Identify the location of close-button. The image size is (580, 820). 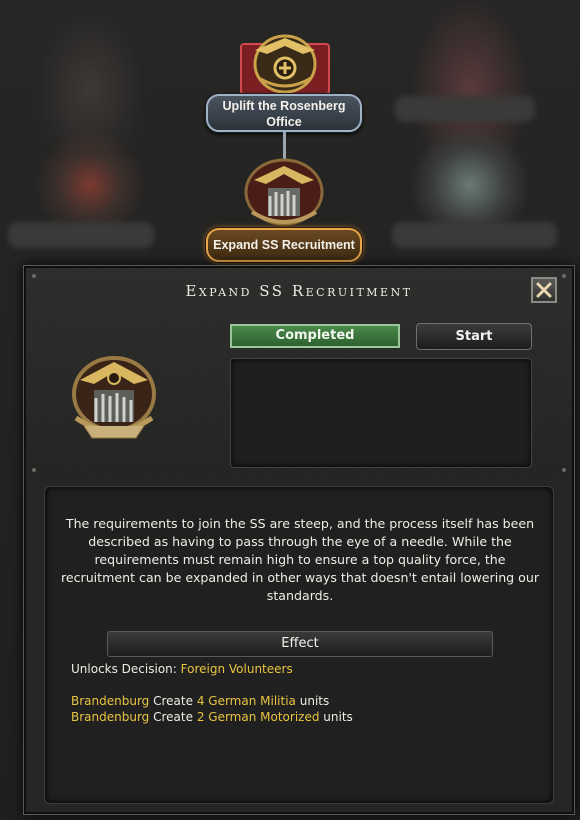
(544, 290).